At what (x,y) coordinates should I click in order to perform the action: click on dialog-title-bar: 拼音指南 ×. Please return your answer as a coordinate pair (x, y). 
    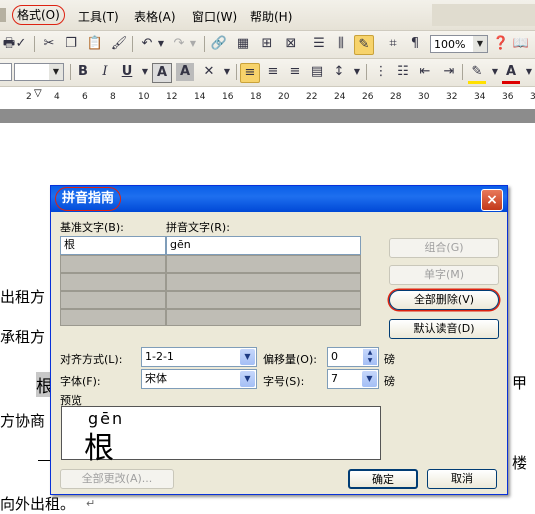
    Looking at the image, I should click on (279, 199).